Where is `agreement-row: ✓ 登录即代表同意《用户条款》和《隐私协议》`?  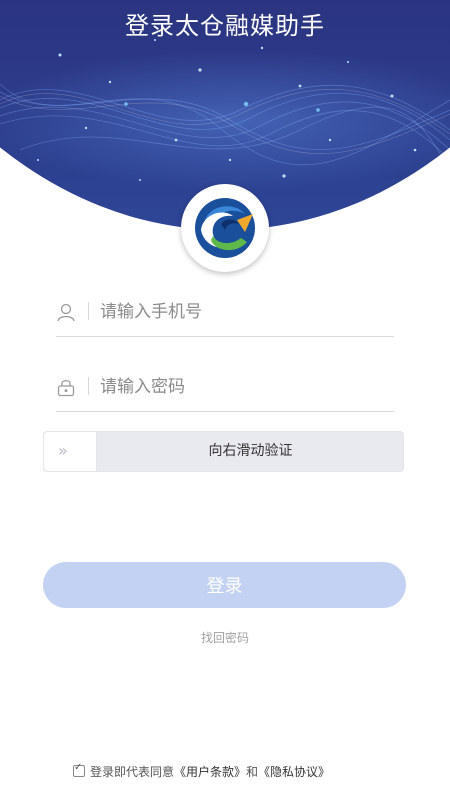
agreement-row: ✓ 登录即代表同意《用户条款》和《隐私协议》 is located at coordinates (201, 771).